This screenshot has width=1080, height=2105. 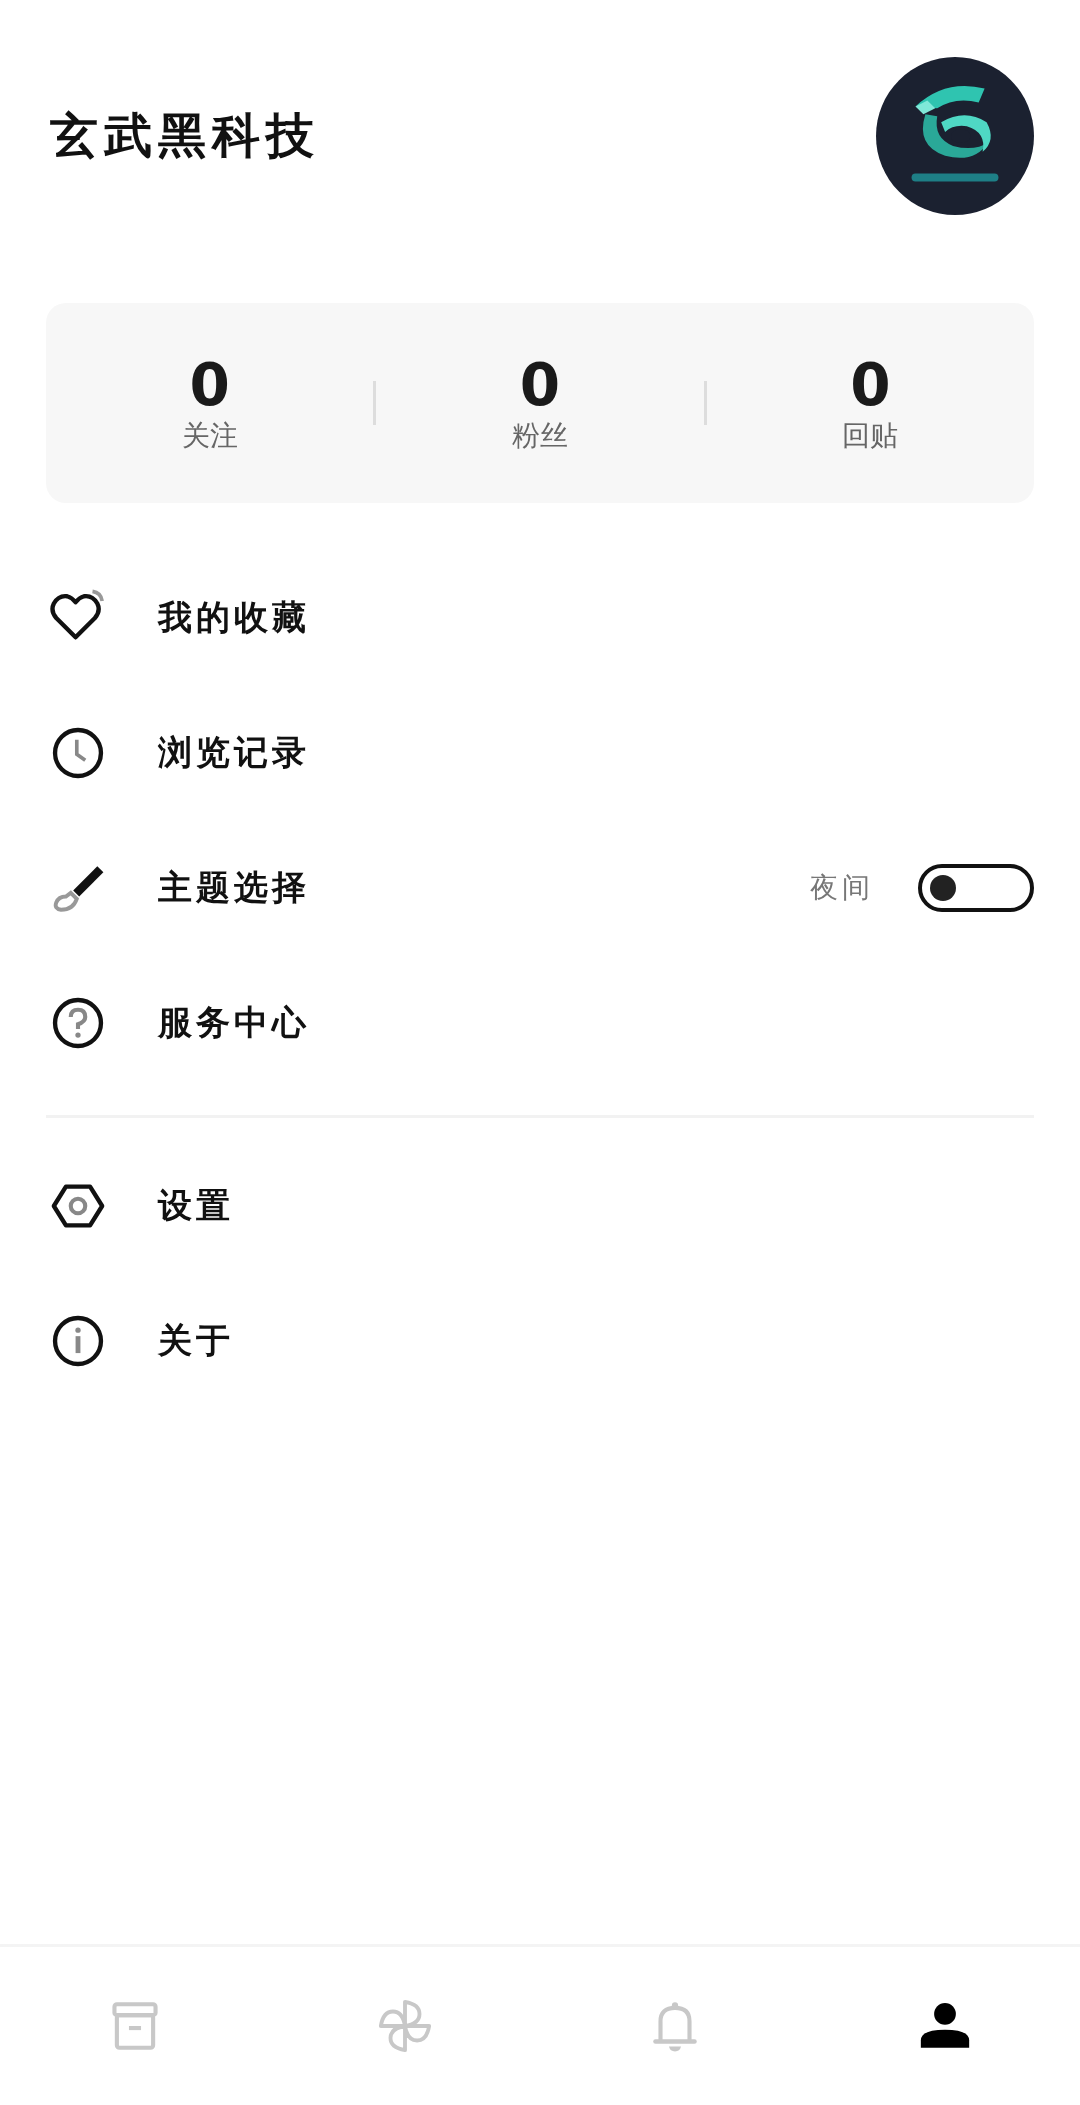 What do you see at coordinates (234, 752) in the screenshot?
I see `menu-item: 浏览记录` at bounding box center [234, 752].